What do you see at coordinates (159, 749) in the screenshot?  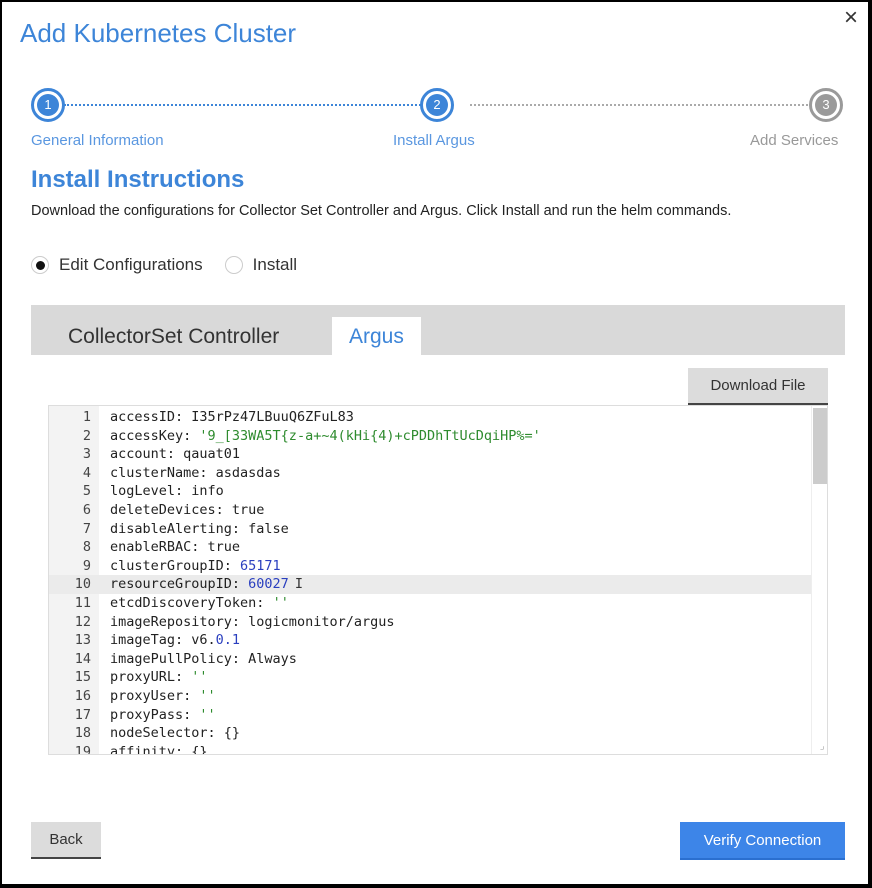 I see `code-text: affinity: {}` at bounding box center [159, 749].